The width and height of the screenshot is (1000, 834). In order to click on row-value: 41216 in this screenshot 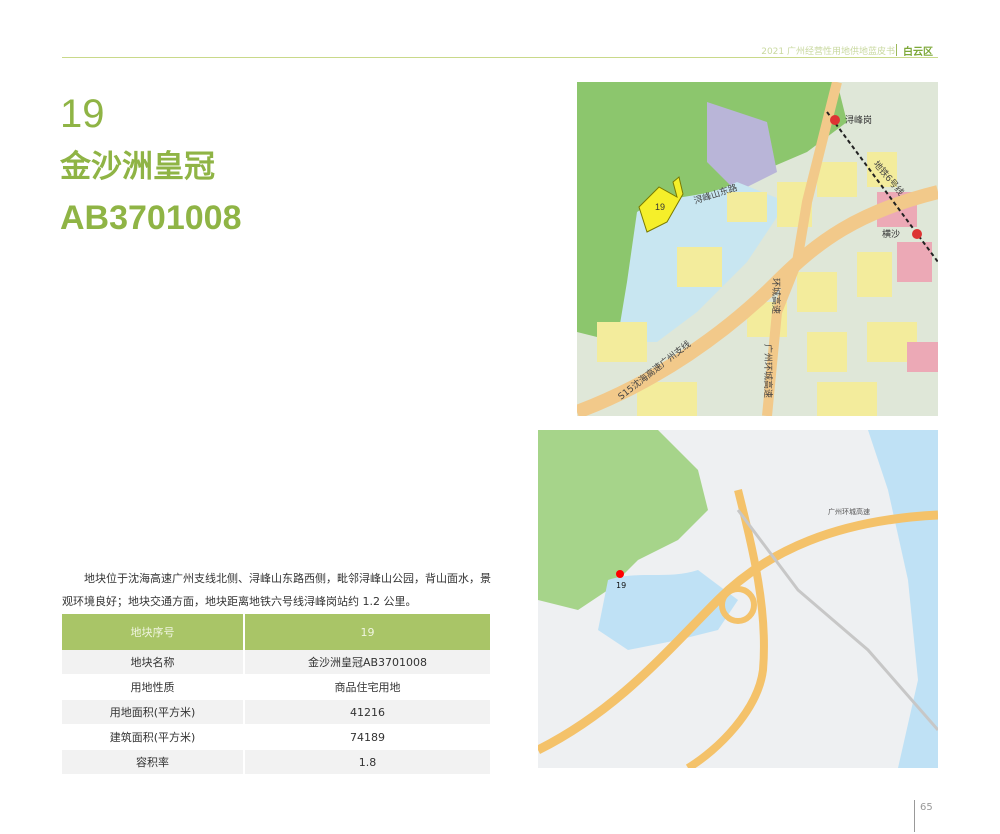, I will do `click(368, 712)`.